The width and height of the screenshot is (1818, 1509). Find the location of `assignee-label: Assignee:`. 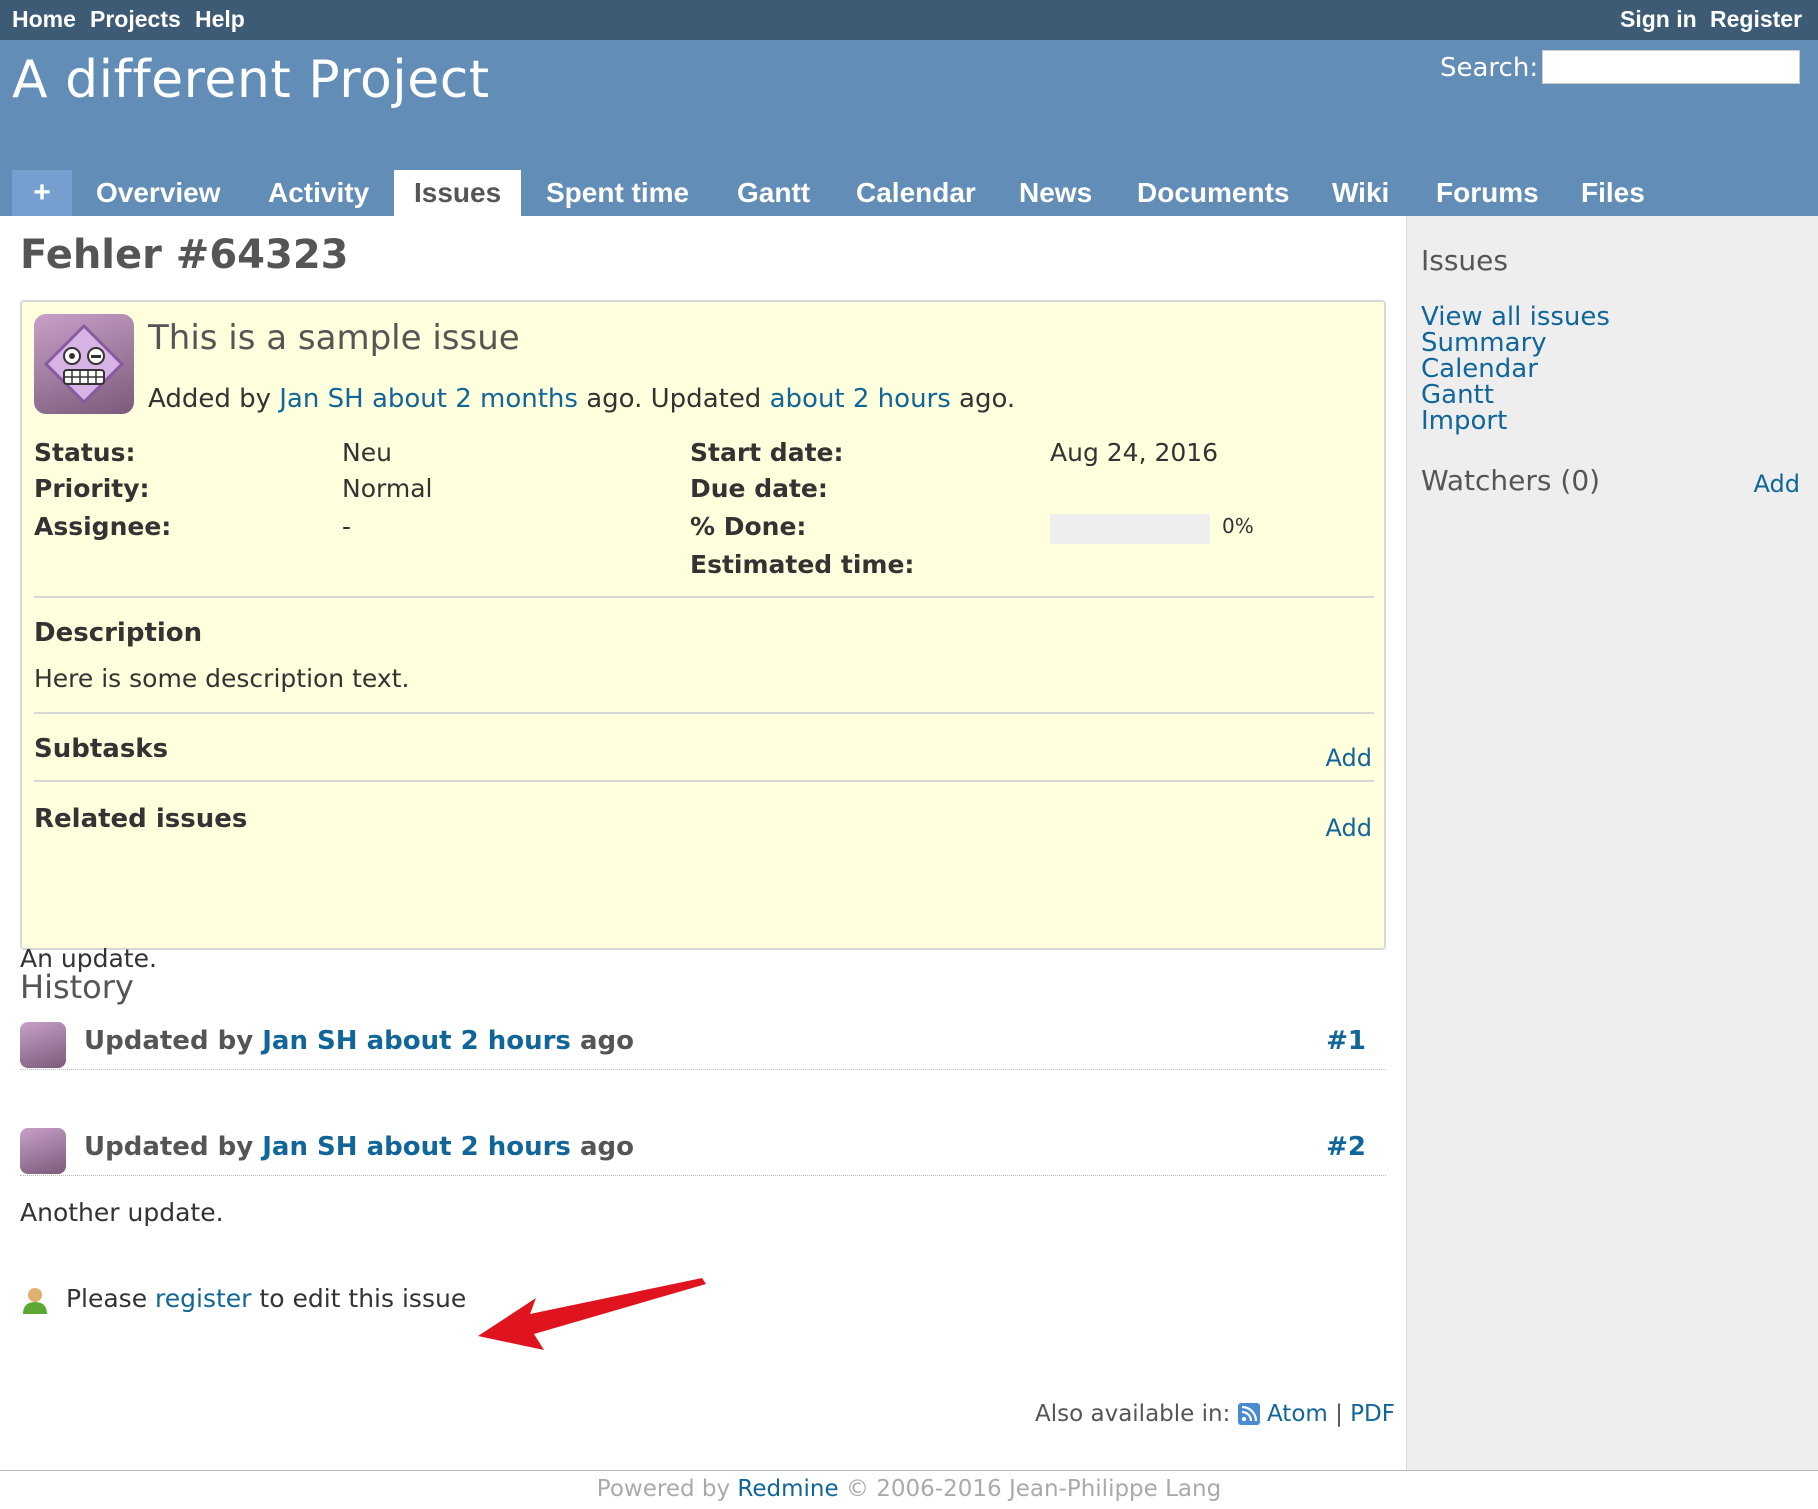

assignee-label: Assignee: is located at coordinates (103, 526).